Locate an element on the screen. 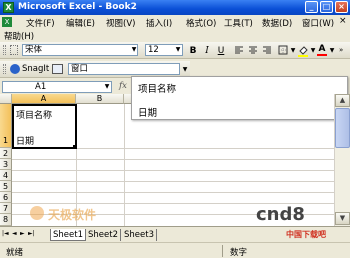 The width and height of the screenshot is (350, 258). toolbar-options-icon is located at coordinates (14, 50).